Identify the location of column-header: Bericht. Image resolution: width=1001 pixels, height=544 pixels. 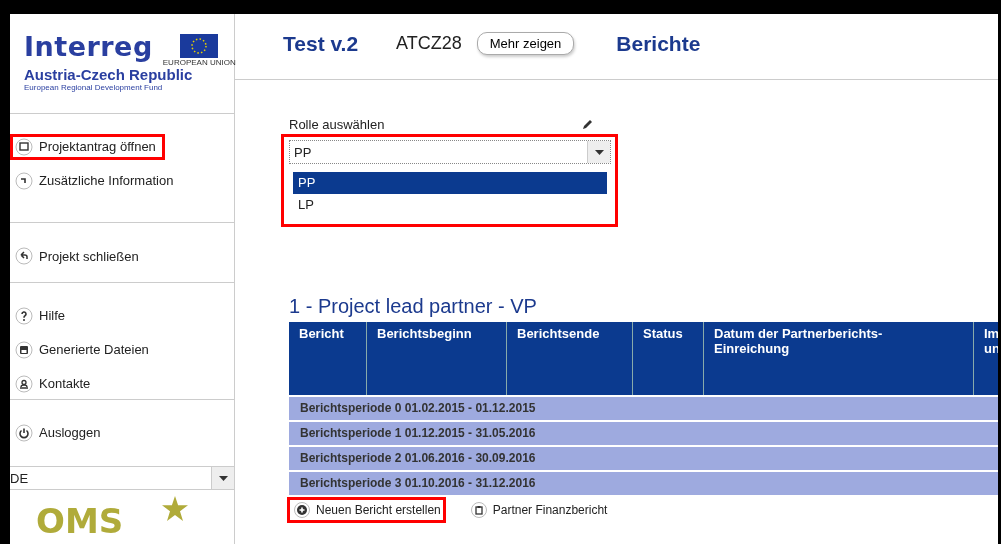
(328, 358).